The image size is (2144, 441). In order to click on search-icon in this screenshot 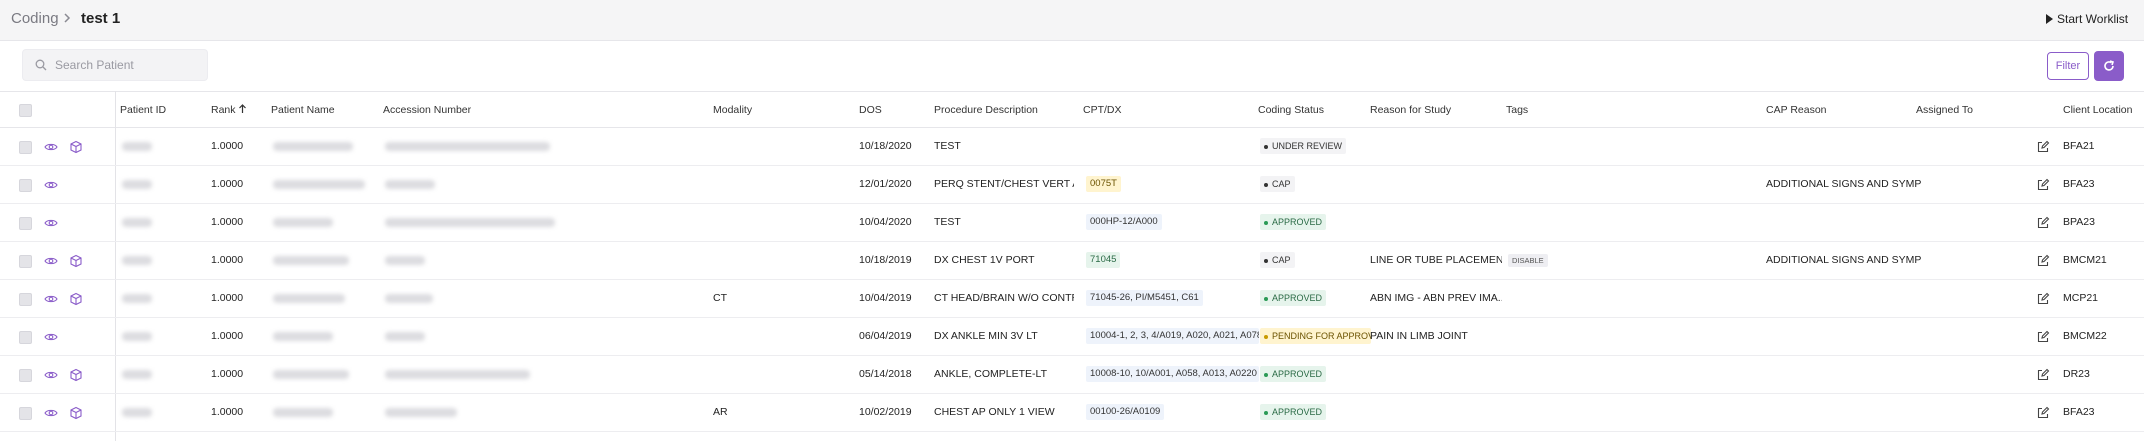, I will do `click(41, 65)`.